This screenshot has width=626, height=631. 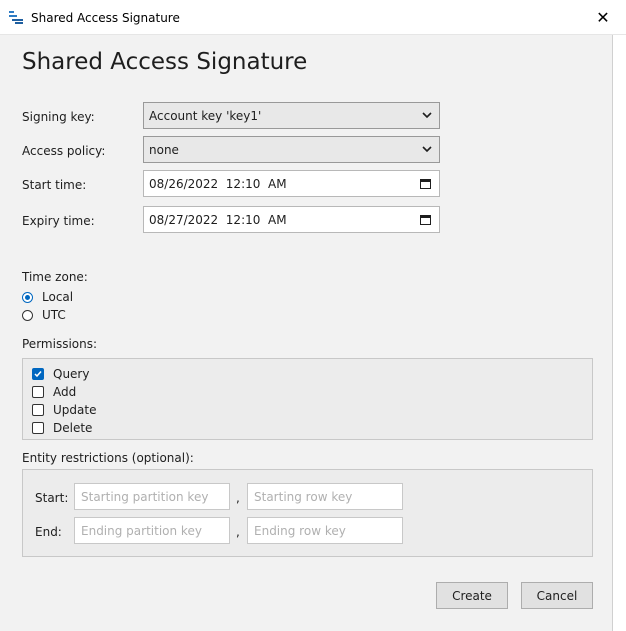 I want to click on placeholder-text: Ending row key, so click(x=300, y=530).